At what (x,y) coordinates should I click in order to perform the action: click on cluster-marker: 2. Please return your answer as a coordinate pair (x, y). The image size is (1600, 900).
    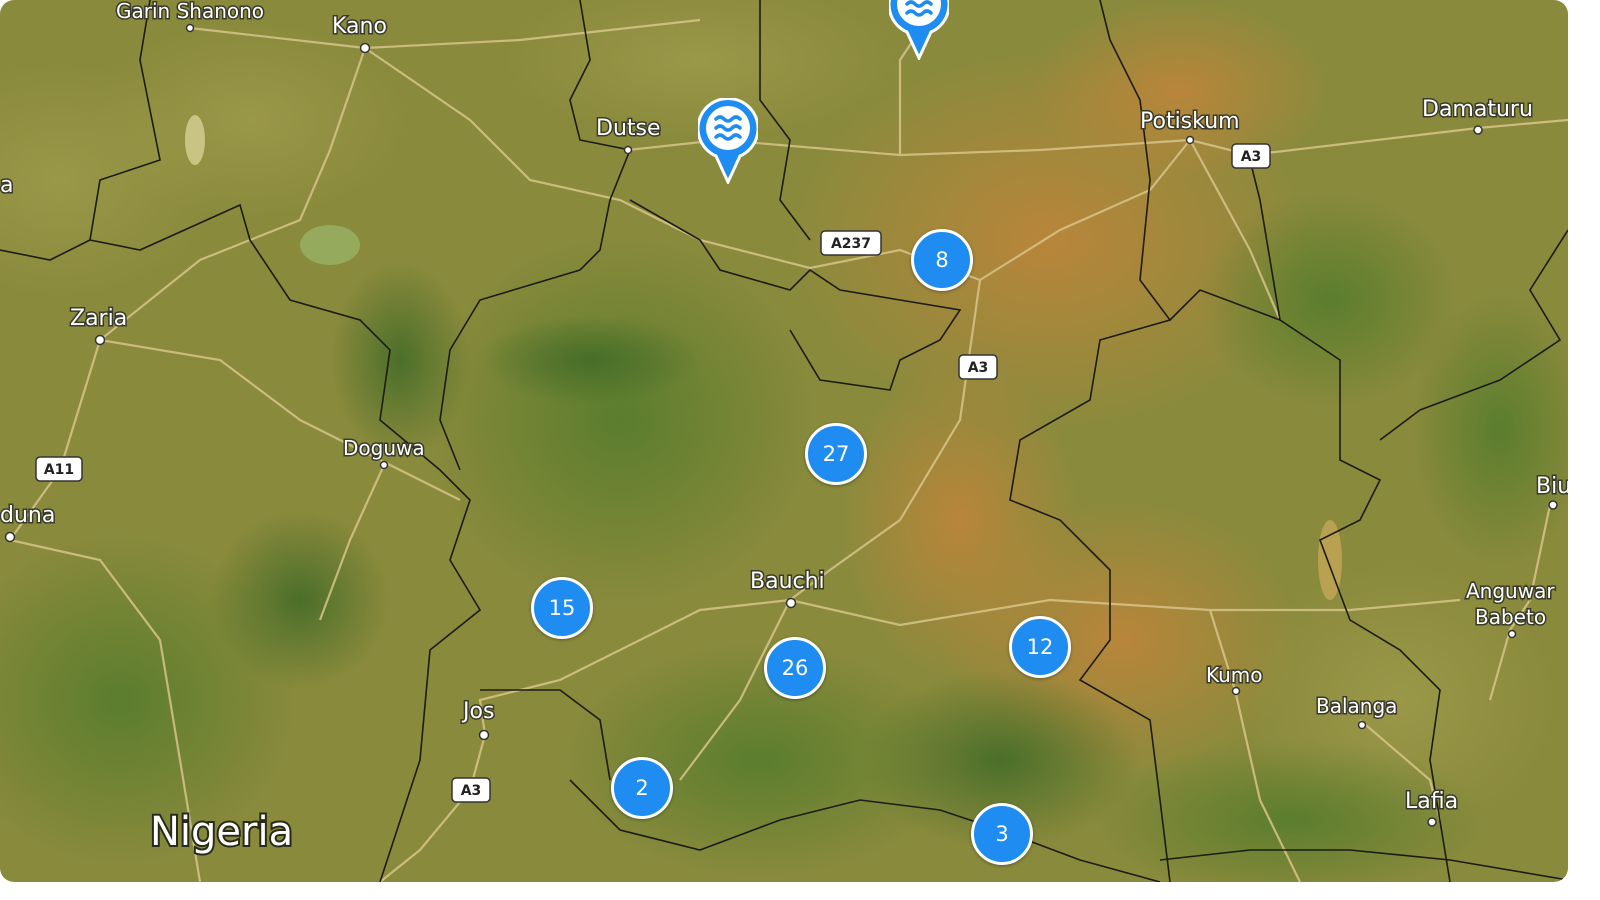
    Looking at the image, I should click on (642, 788).